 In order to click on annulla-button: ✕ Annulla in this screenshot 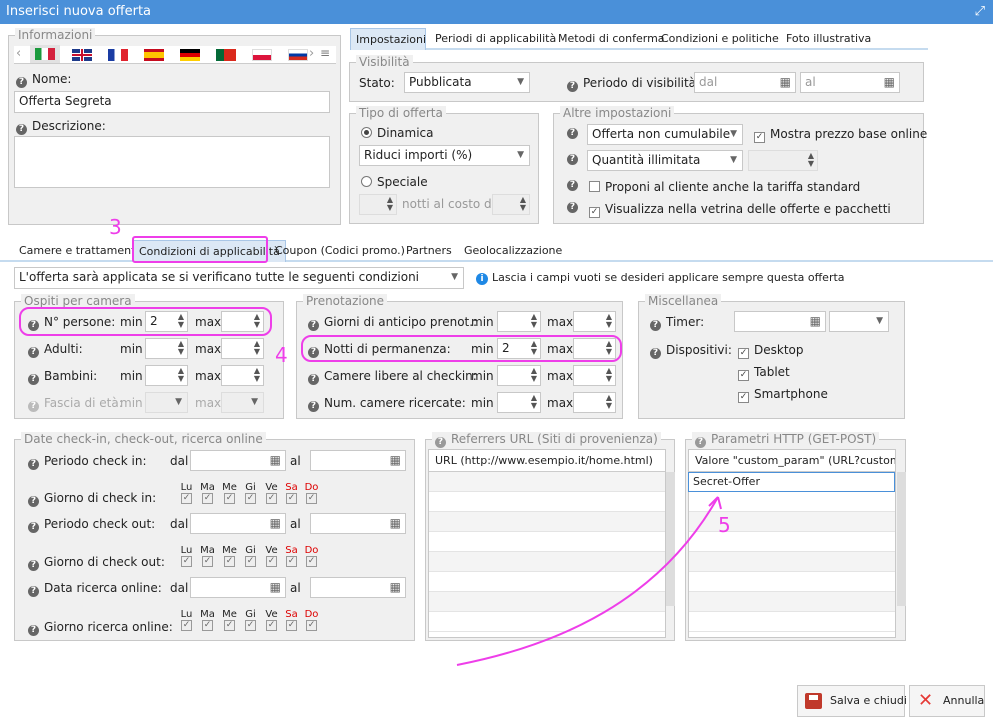, I will do `click(947, 701)`.